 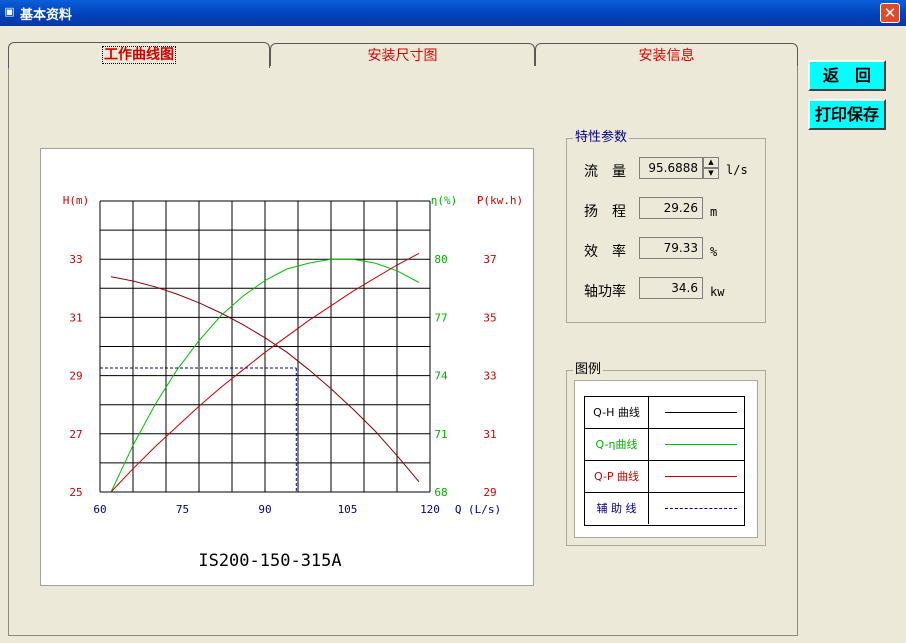 I want to click on power-label: 轴功率, so click(x=605, y=292).